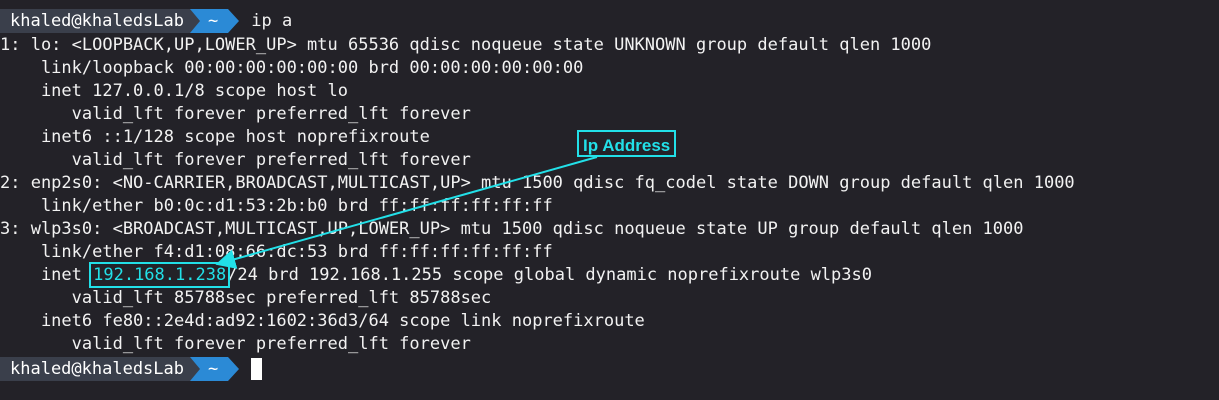 Image resolution: width=1219 pixels, height=400 pixels. Describe the element at coordinates (46, 275) in the screenshot. I see `inet-prefix: inet` at that location.